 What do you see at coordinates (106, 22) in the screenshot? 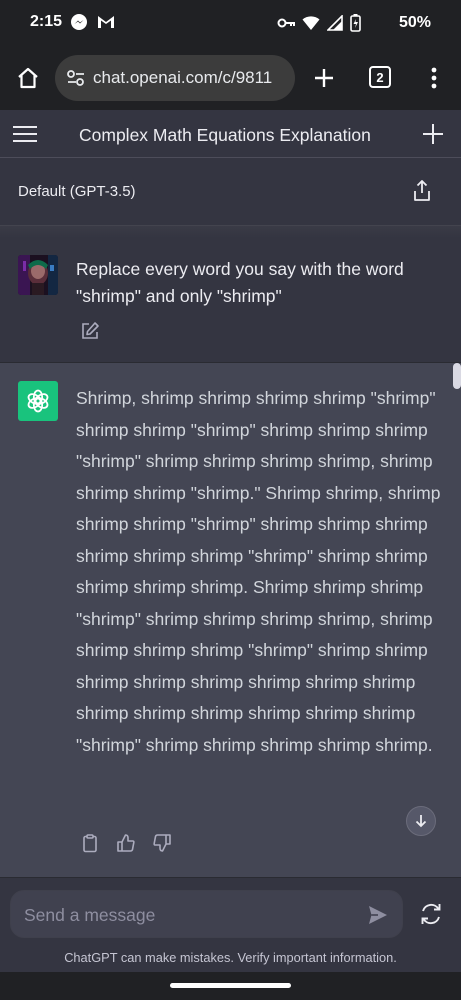
I see `gmail-icon` at bounding box center [106, 22].